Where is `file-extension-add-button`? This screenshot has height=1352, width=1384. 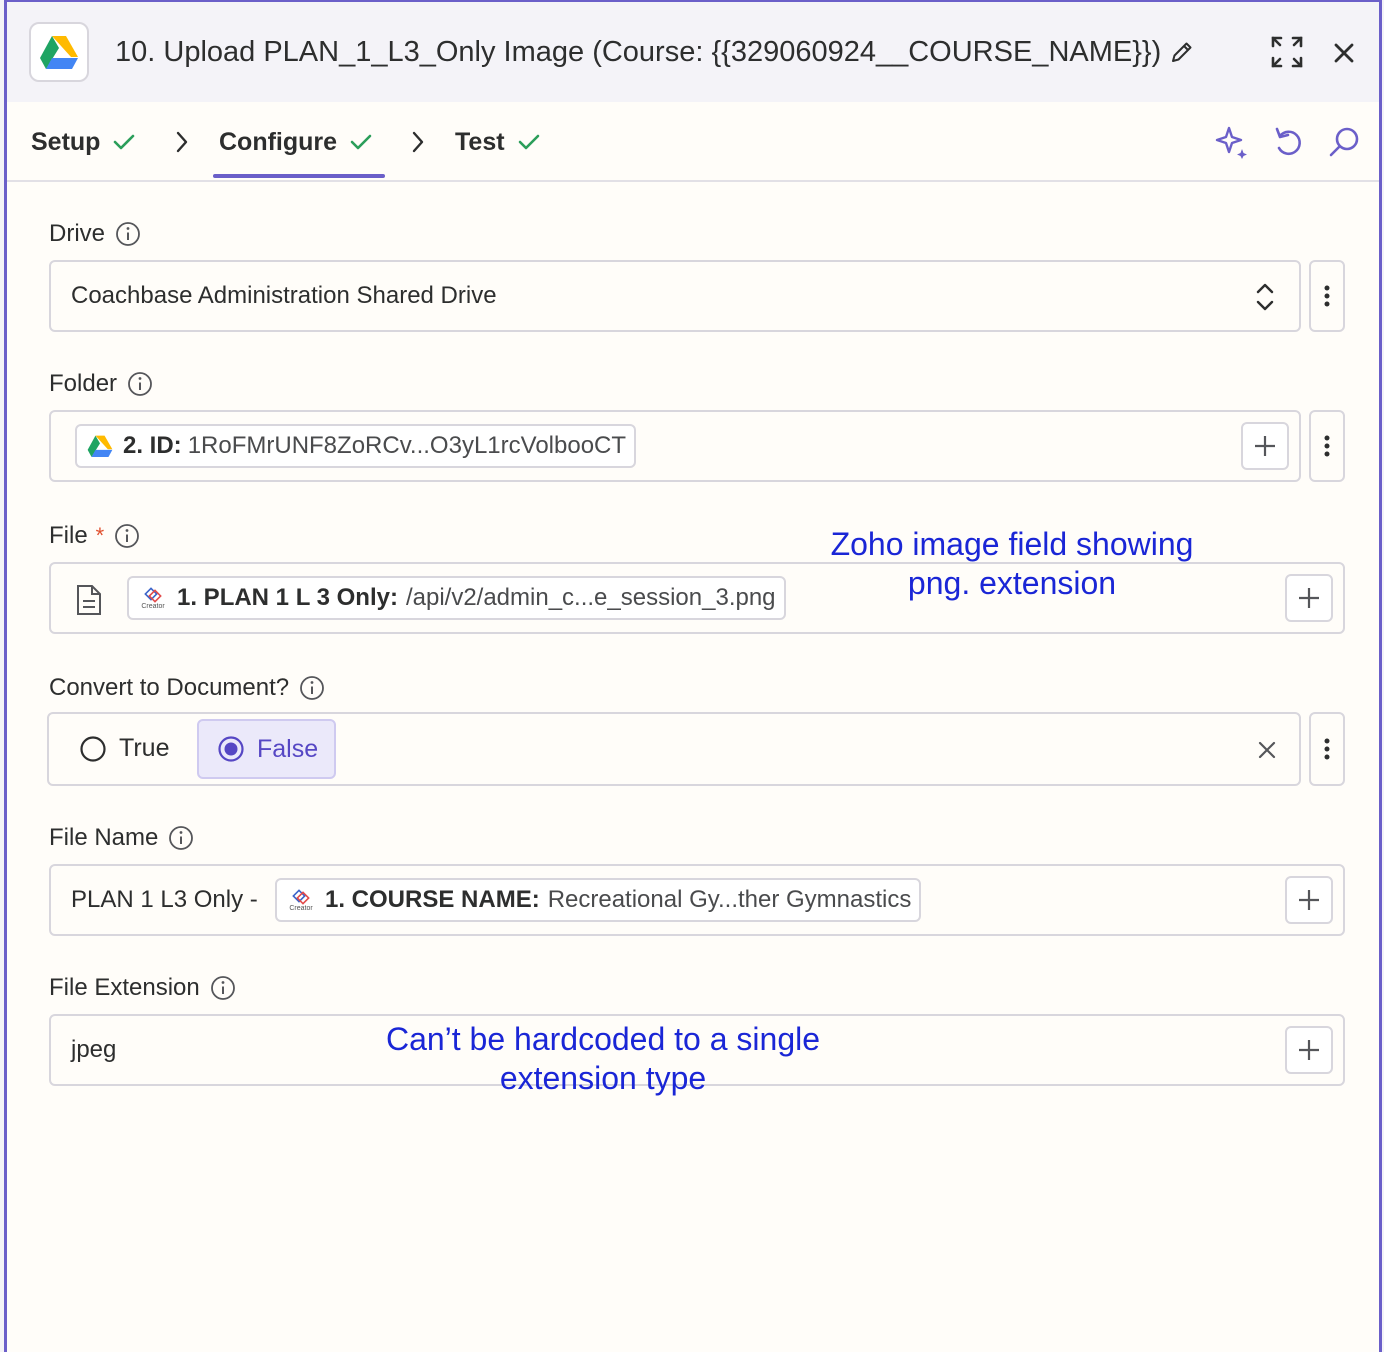 file-extension-add-button is located at coordinates (1309, 1050).